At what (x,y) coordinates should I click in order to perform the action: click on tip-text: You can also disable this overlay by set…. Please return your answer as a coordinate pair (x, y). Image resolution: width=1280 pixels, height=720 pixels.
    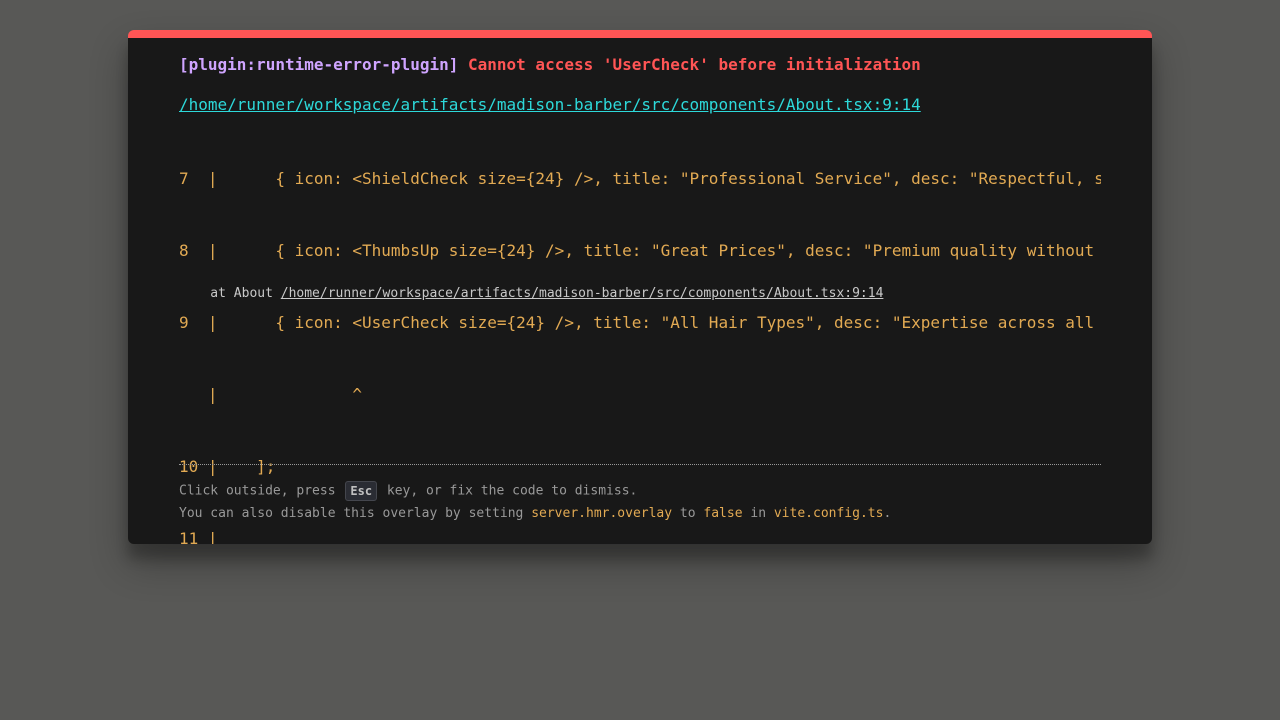
    Looking at the image, I should click on (355, 513).